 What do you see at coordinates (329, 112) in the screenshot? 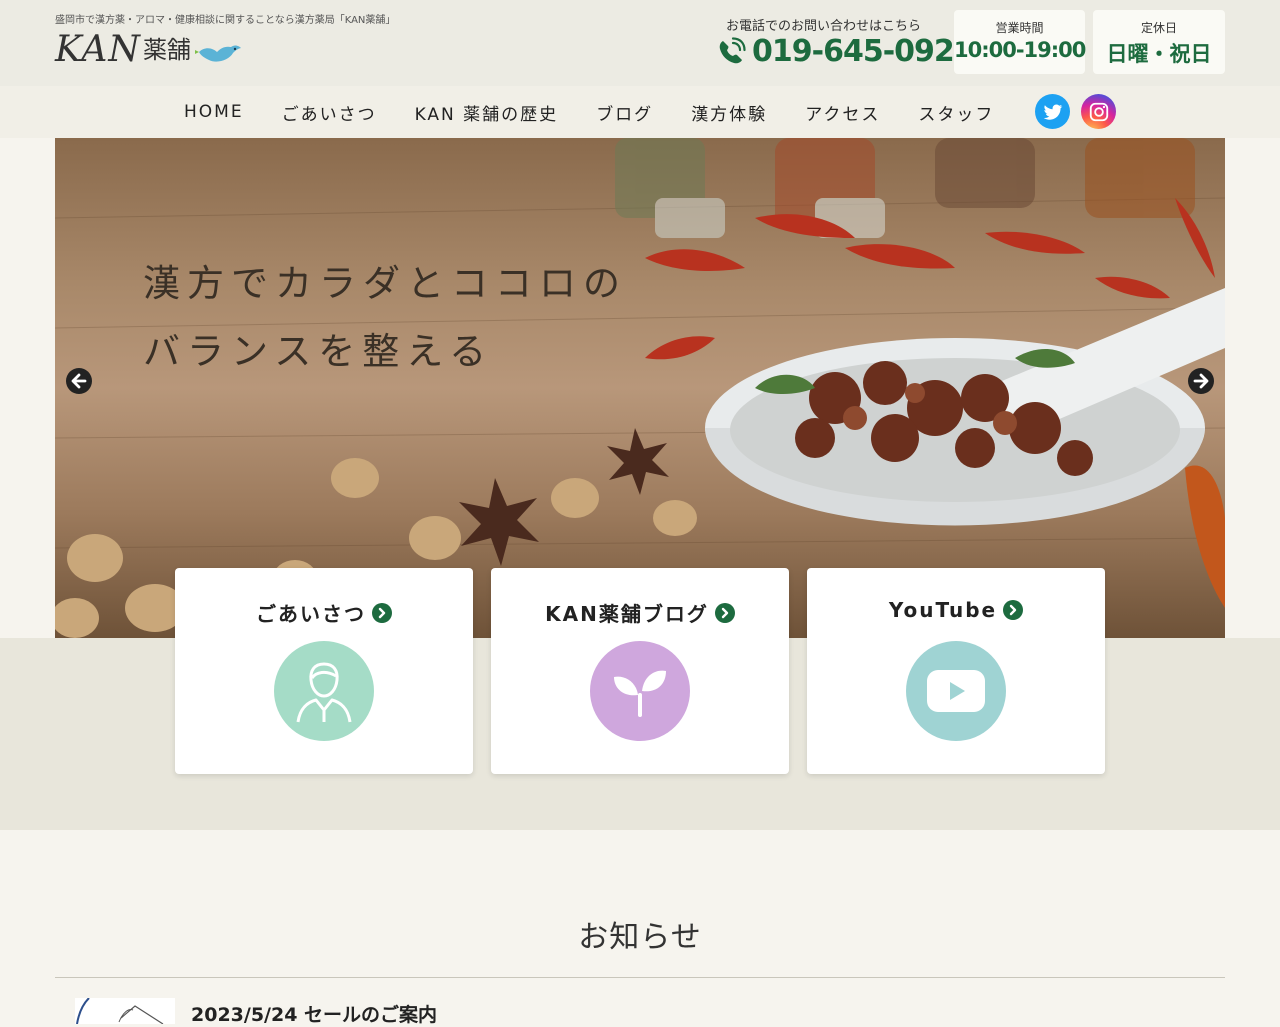
I see `nav-item-greeting: ごあいさつ` at bounding box center [329, 112].